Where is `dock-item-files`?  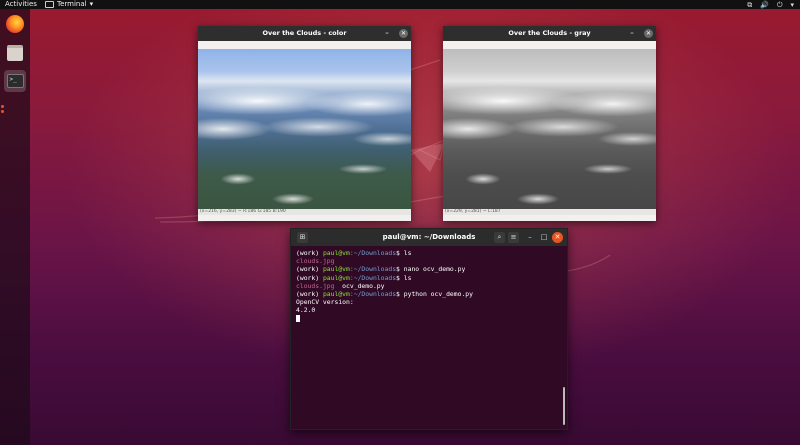
dock-item-files is located at coordinates (15, 53).